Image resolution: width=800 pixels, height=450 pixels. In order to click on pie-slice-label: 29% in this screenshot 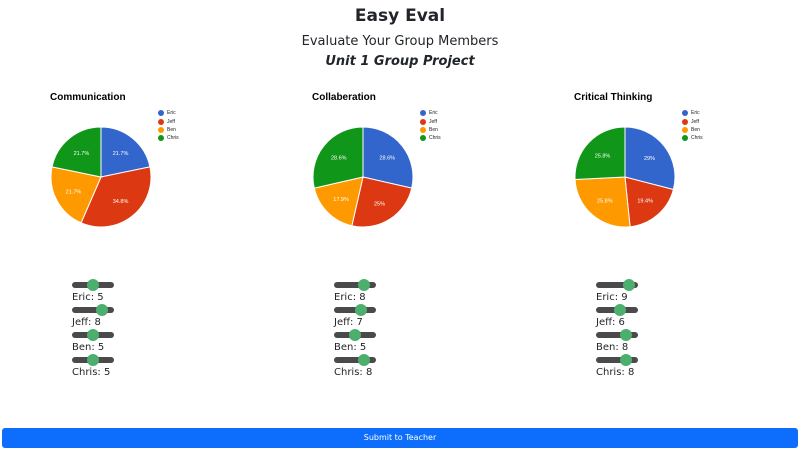, I will do `click(649, 159)`.